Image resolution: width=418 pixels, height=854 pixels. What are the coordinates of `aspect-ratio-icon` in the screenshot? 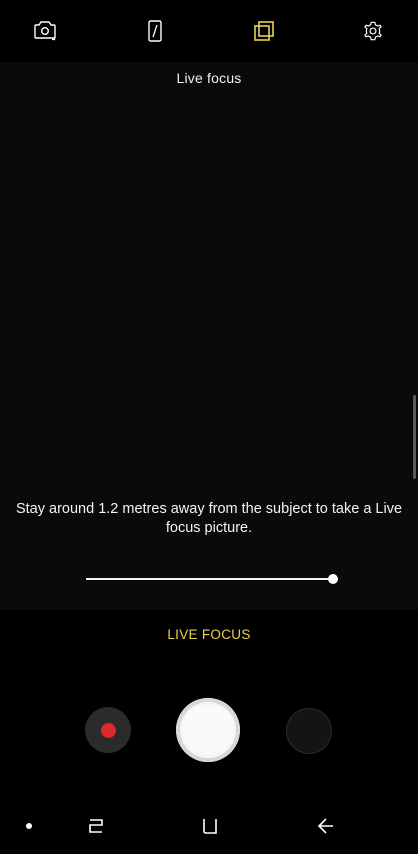 It's located at (155, 31).